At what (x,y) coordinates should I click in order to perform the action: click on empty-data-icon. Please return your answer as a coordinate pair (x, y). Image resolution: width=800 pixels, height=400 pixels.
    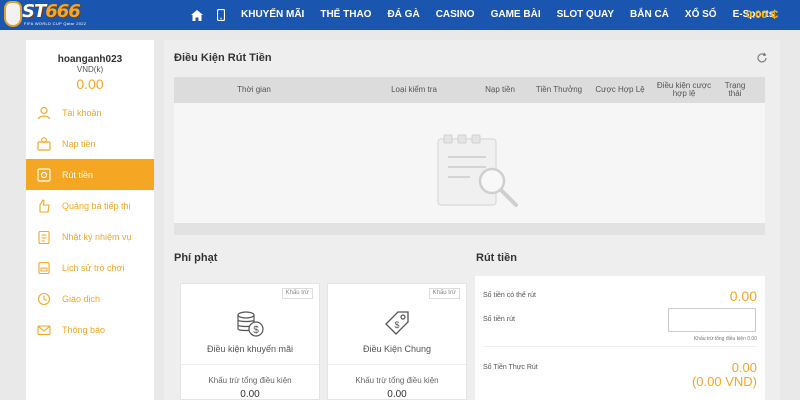
    Looking at the image, I should click on (477, 170).